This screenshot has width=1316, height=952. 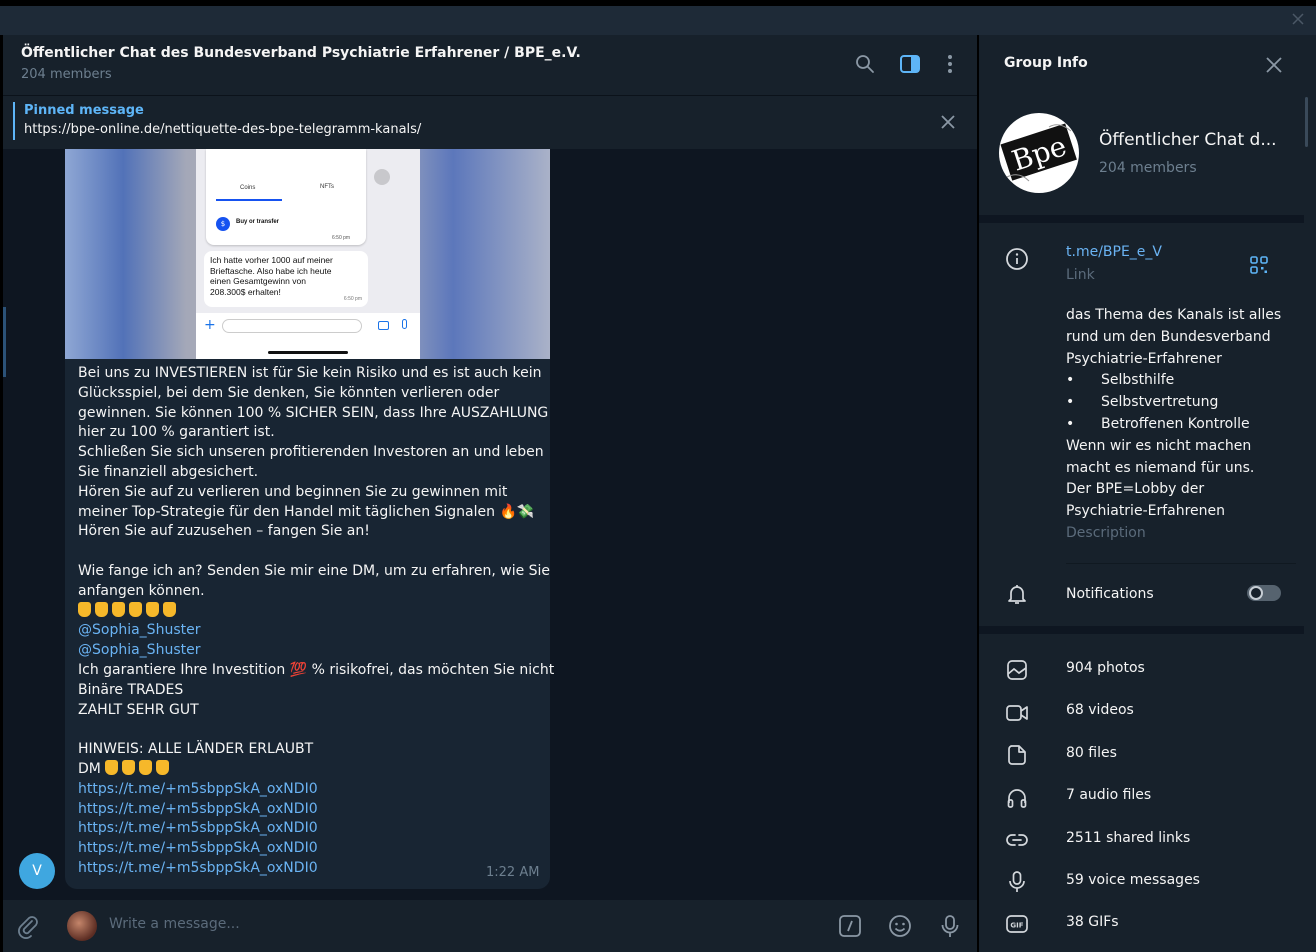 I want to click on link-icon, so click(x=1017, y=840).